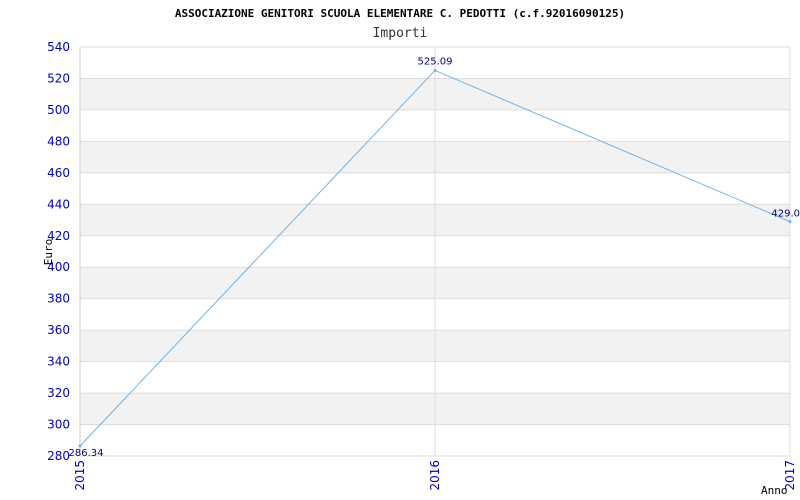  What do you see at coordinates (785, 214) in the screenshot?
I see `data-label: 429.0` at bounding box center [785, 214].